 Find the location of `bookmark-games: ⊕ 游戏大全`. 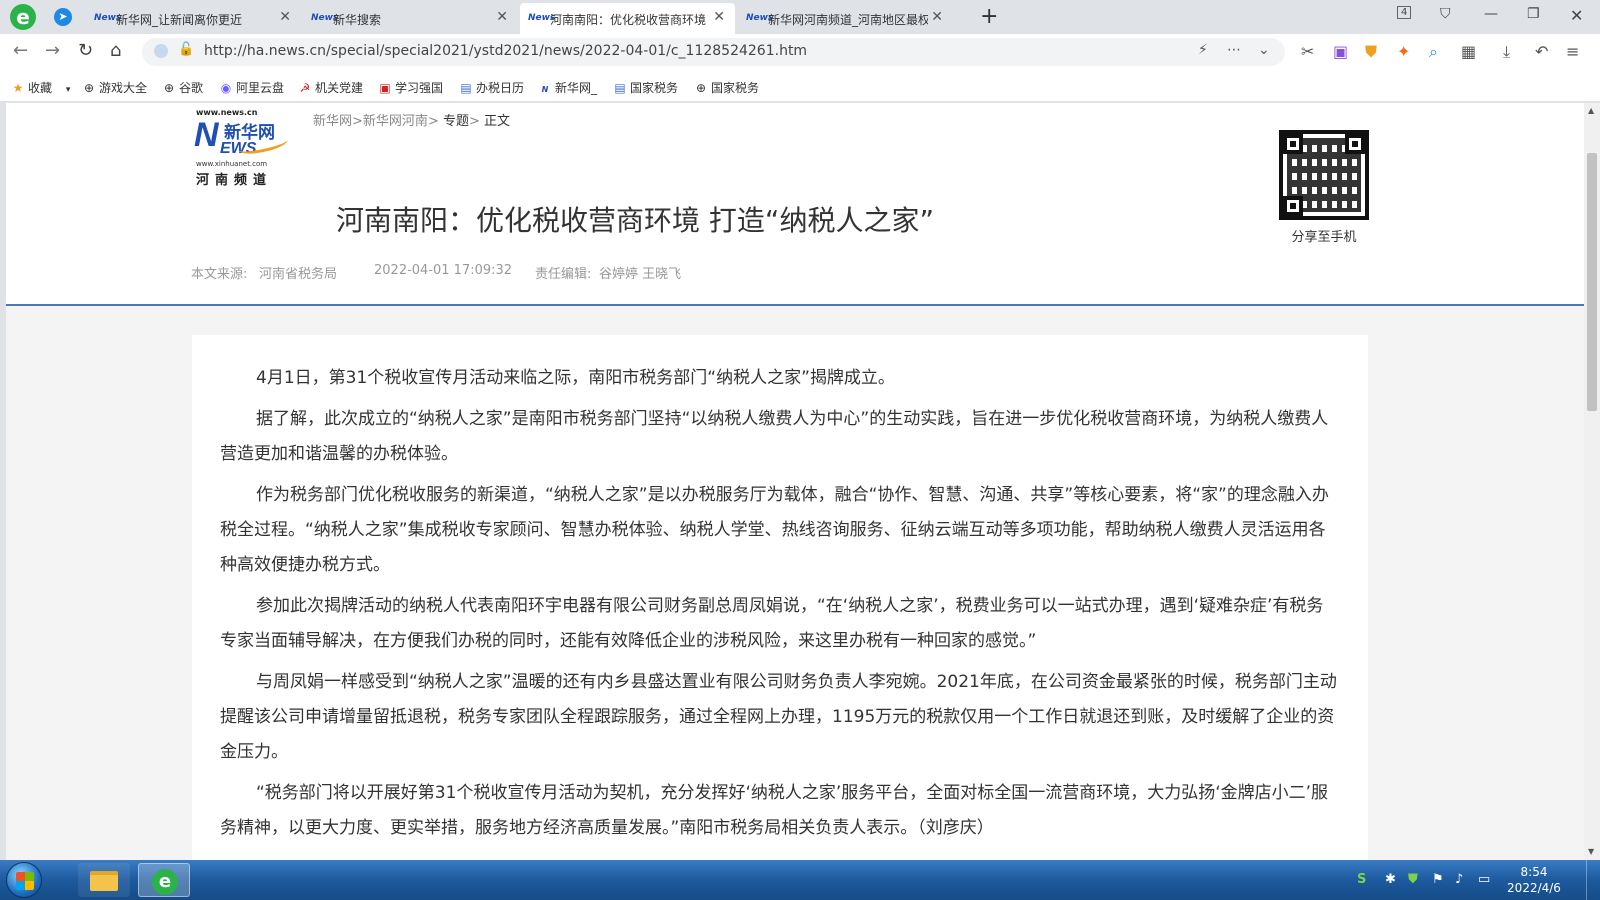

bookmark-games: ⊕ 游戏大全 is located at coordinates (114, 87).